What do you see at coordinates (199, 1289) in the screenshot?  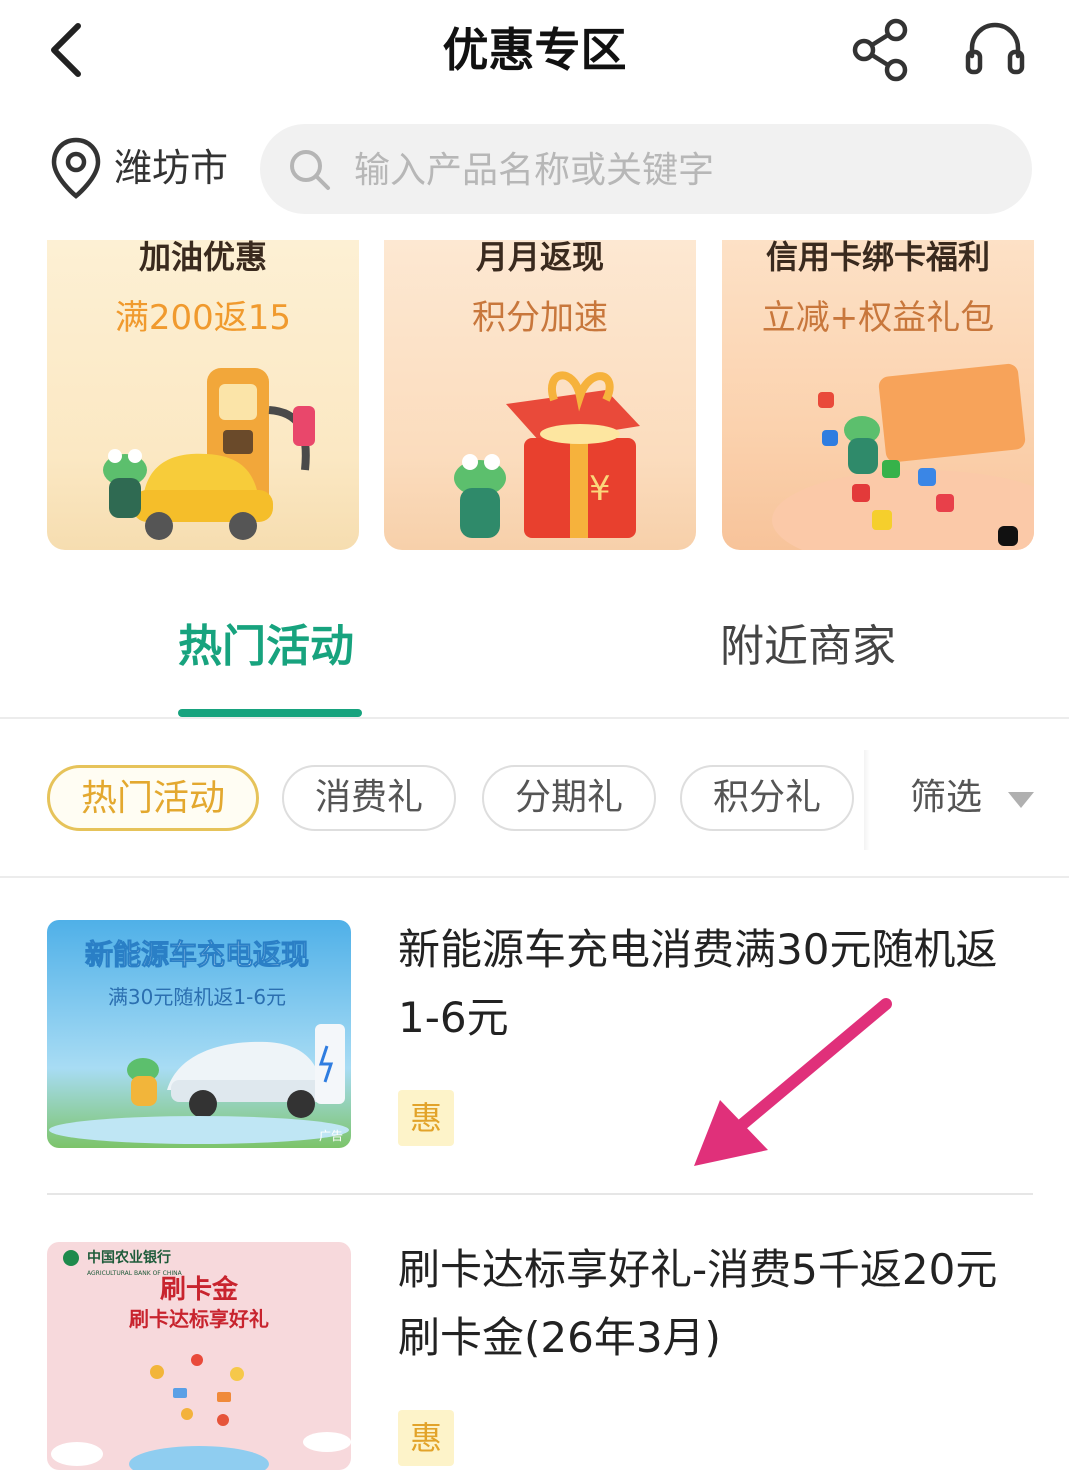 I see `thumb-headline: 刷卡金` at bounding box center [199, 1289].